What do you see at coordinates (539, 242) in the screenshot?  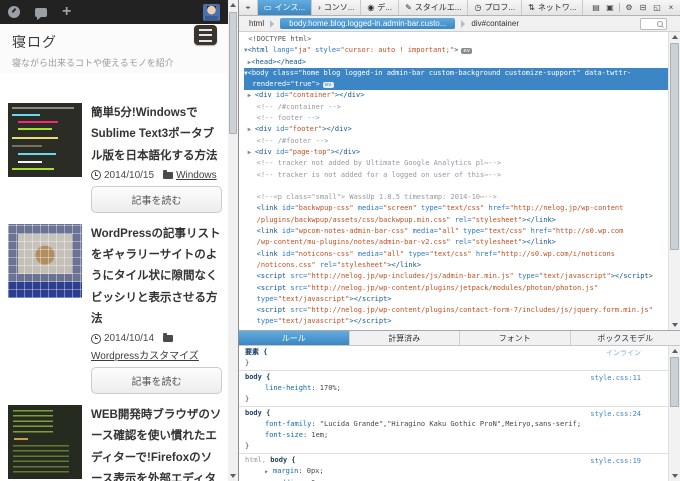 I see `code-segment: ></link>` at bounding box center [539, 242].